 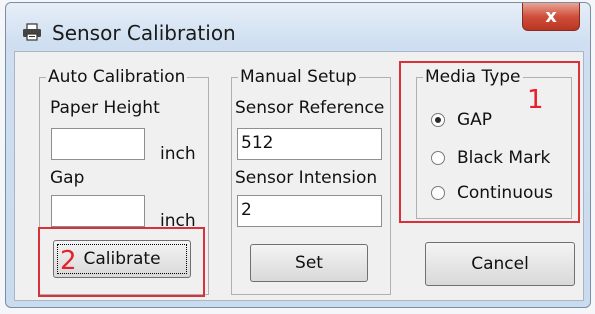 What do you see at coordinates (309, 144) in the screenshot?
I see `sensor-reference-input: 512` at bounding box center [309, 144].